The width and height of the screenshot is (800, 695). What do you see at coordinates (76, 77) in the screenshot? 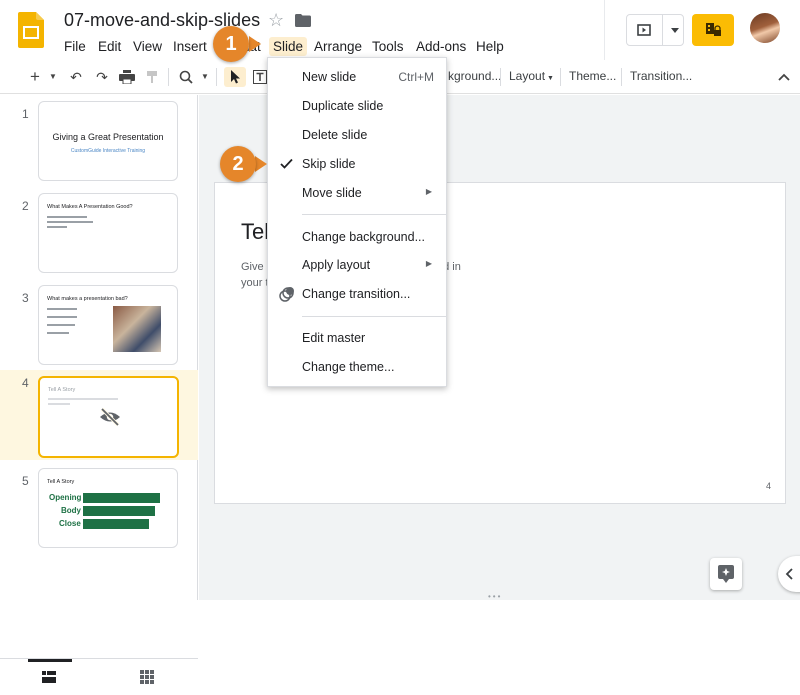
I see `undo-icon: ↶` at bounding box center [76, 77].